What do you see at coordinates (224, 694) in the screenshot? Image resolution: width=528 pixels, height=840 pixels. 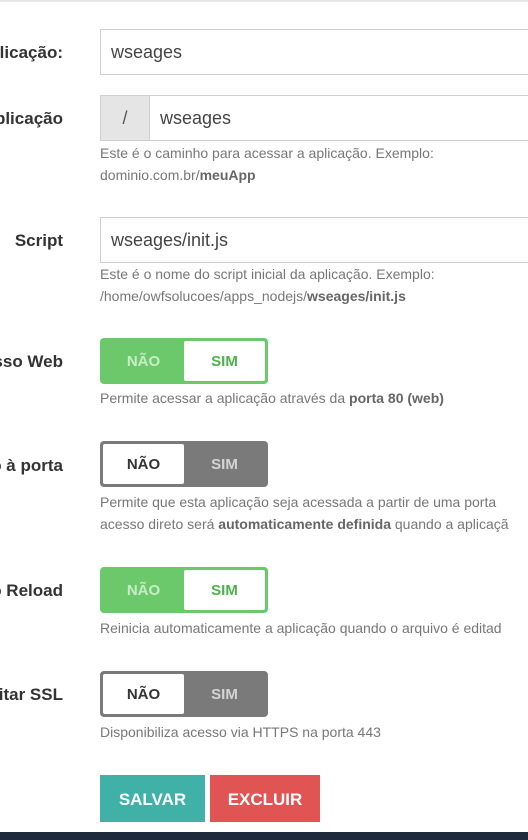 I see `ssl-on-option: SIM` at bounding box center [224, 694].